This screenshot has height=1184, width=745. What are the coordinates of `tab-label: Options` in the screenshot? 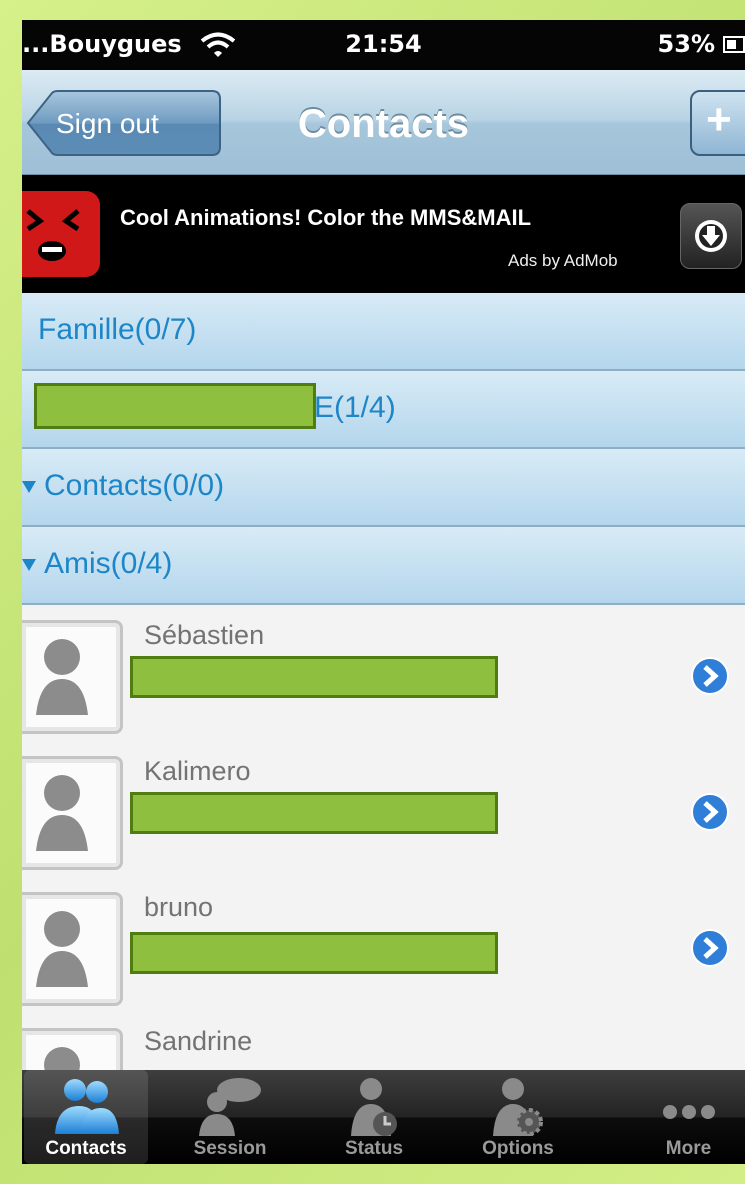 It's located at (518, 1148).